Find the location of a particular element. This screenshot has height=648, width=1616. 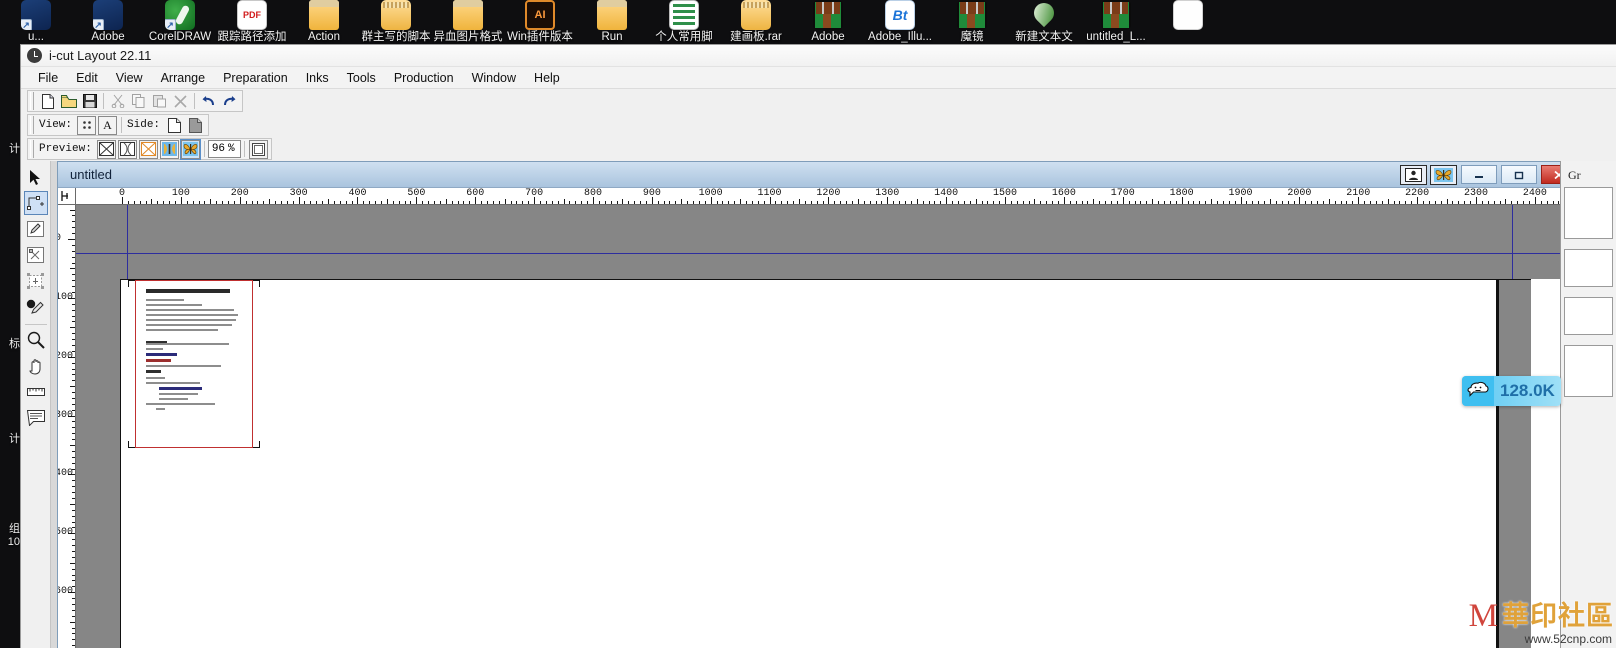

maximize-button is located at coordinates (1519, 174).